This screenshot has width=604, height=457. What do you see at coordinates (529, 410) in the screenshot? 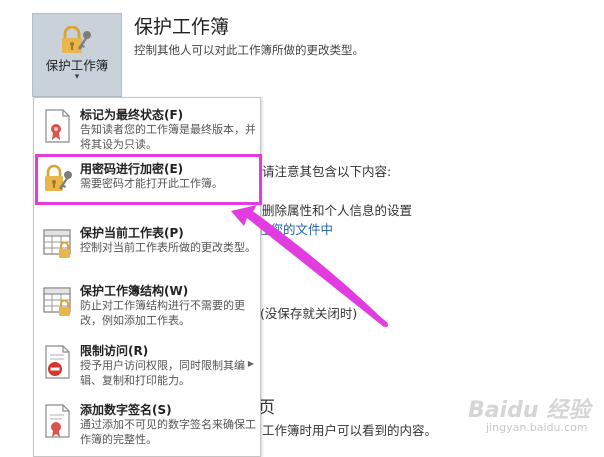
I see `watermark-logo: Baidu 经验` at bounding box center [529, 410].